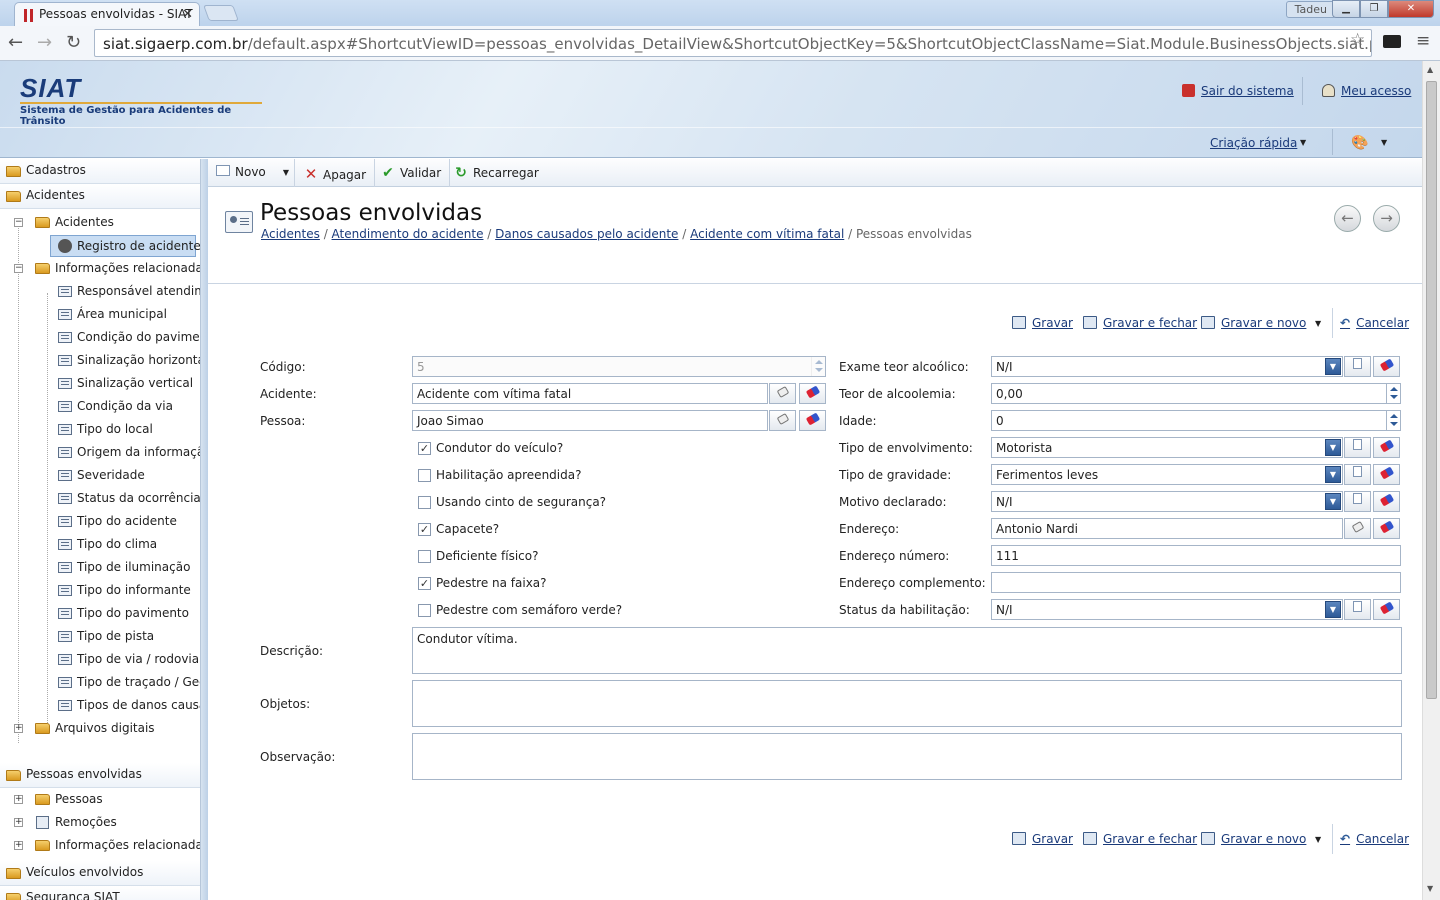  What do you see at coordinates (1359, 143) in the screenshot?
I see `theme-palette-icon: 🎨` at bounding box center [1359, 143].